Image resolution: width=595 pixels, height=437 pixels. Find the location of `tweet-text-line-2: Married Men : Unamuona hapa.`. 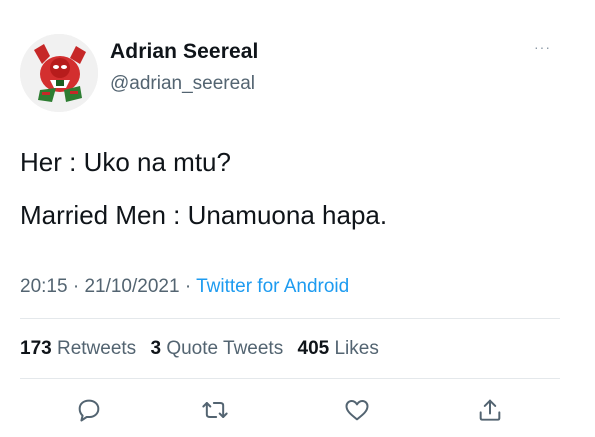

tweet-text-line-2: Married Men : Unamuona hapa. is located at coordinates (204, 215).